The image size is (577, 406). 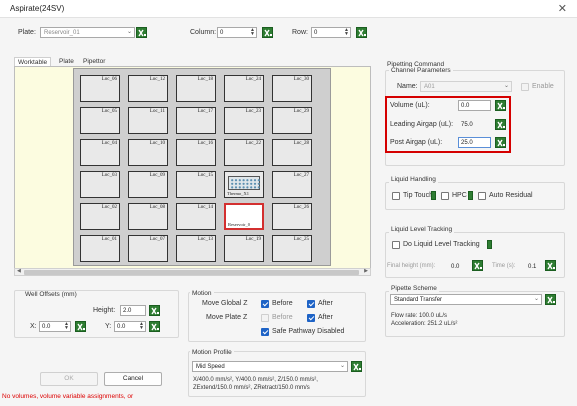 I want to click on location-label: Loc_02, so click(x=109, y=207).